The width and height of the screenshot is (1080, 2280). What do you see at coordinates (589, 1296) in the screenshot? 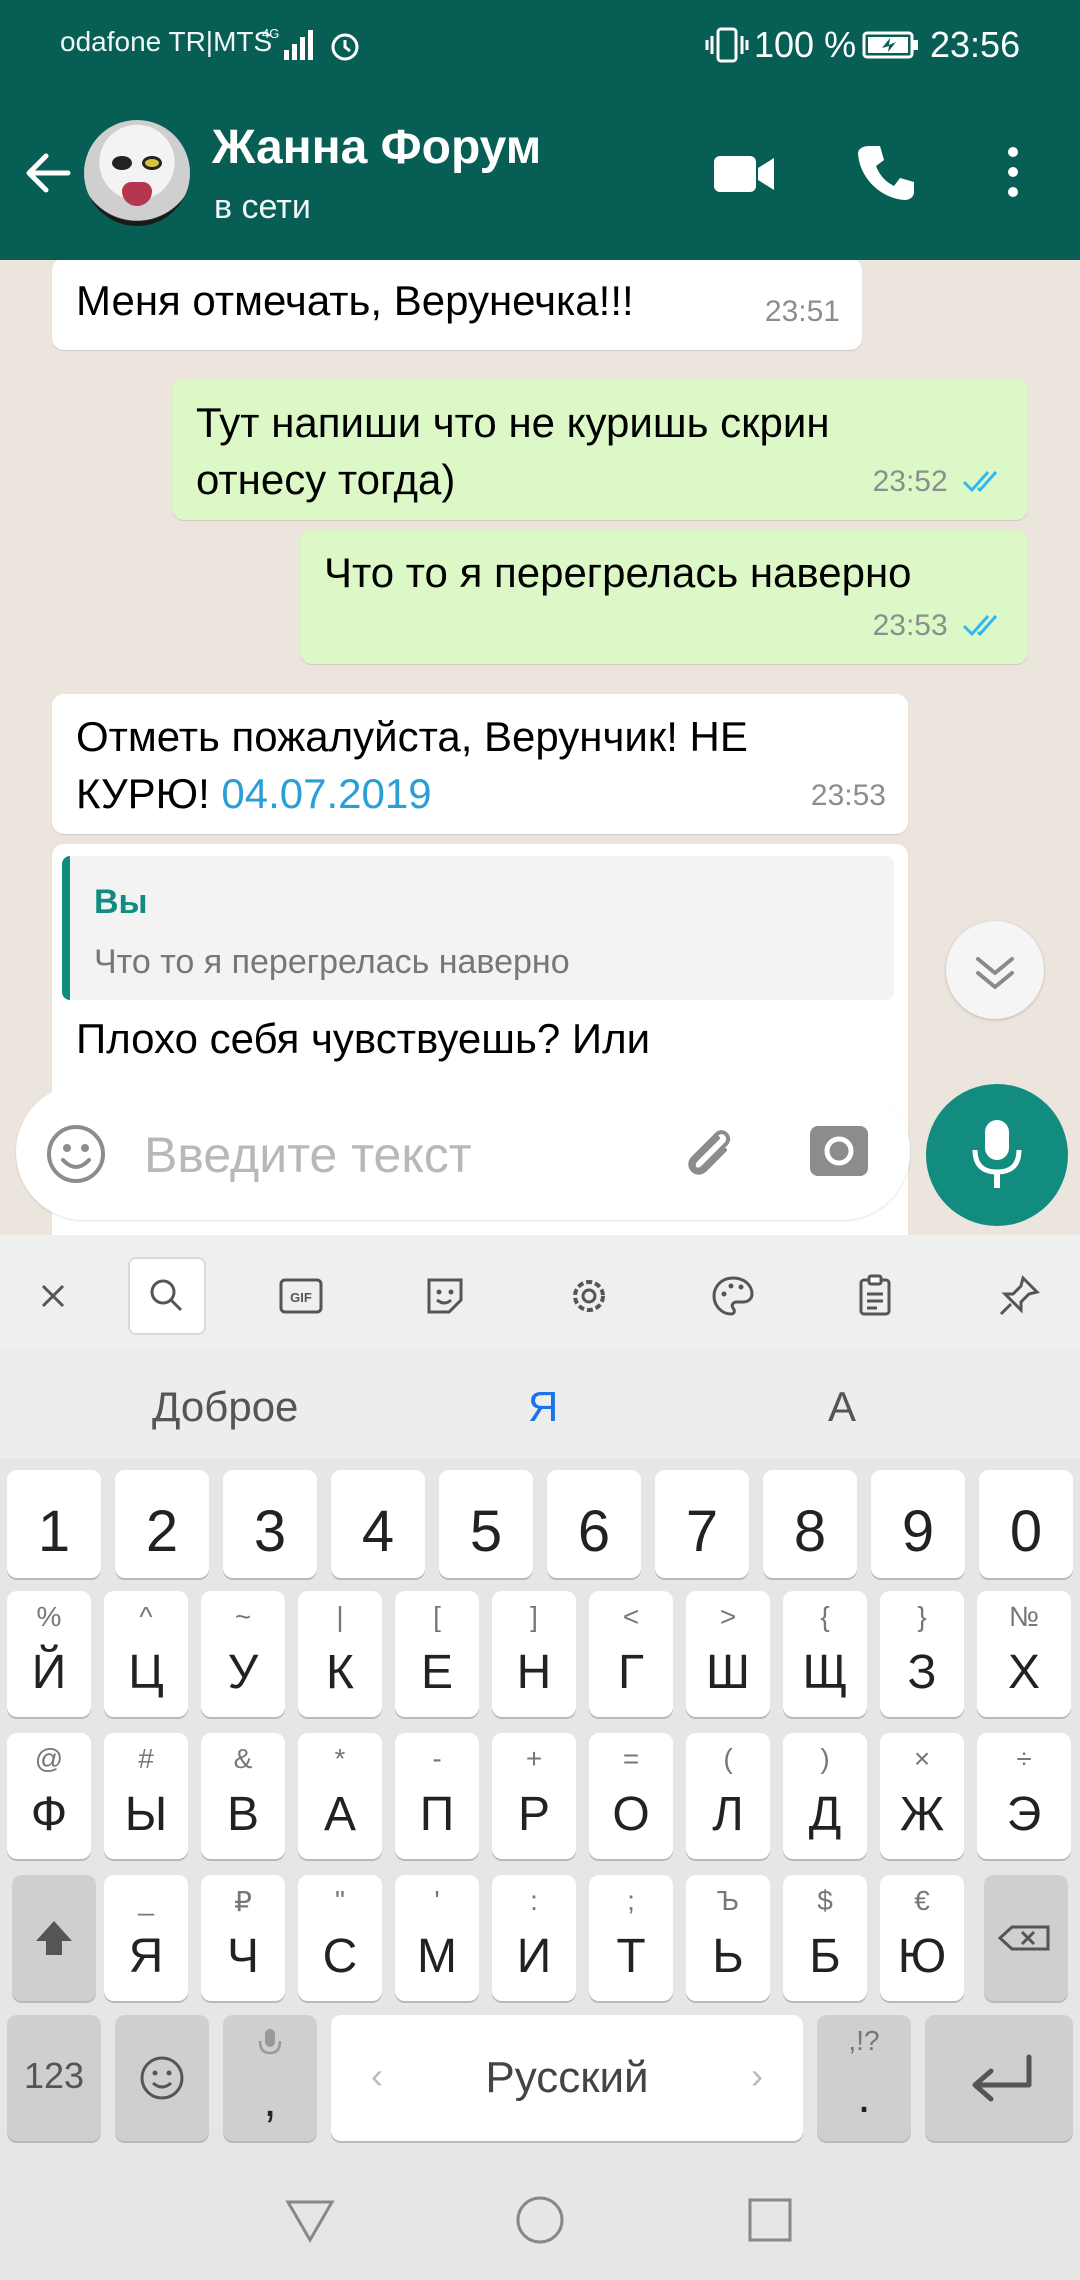
I see `settings-icon` at bounding box center [589, 1296].